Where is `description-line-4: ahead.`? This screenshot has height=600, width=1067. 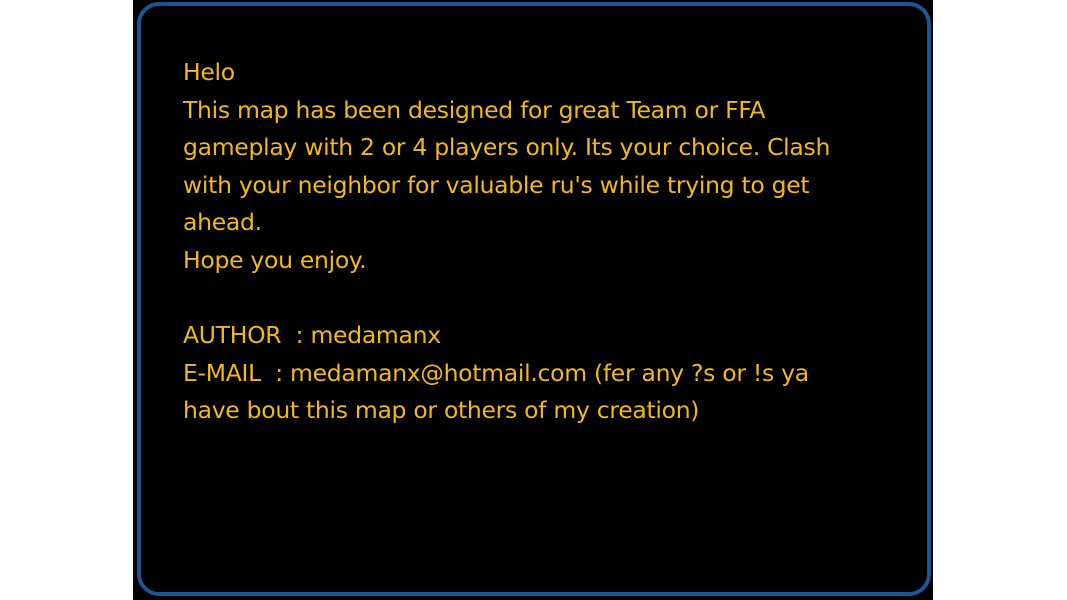 description-line-4: ahead. is located at coordinates (222, 222).